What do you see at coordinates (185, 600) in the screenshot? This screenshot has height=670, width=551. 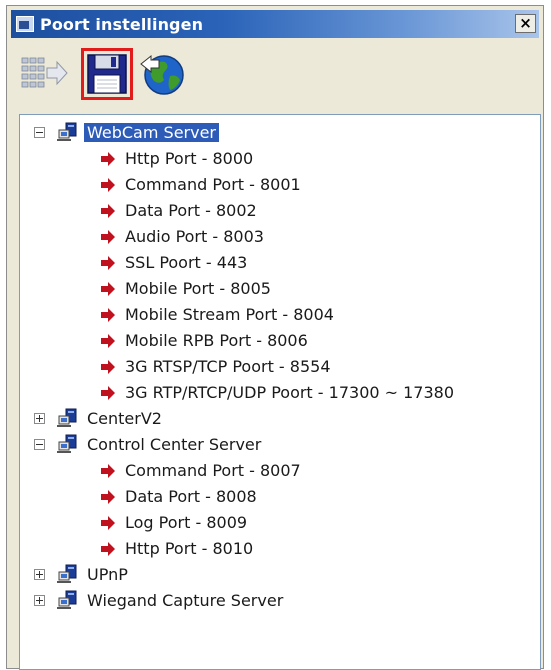 I see `tree-node-label: Wiegand Capture Server` at bounding box center [185, 600].